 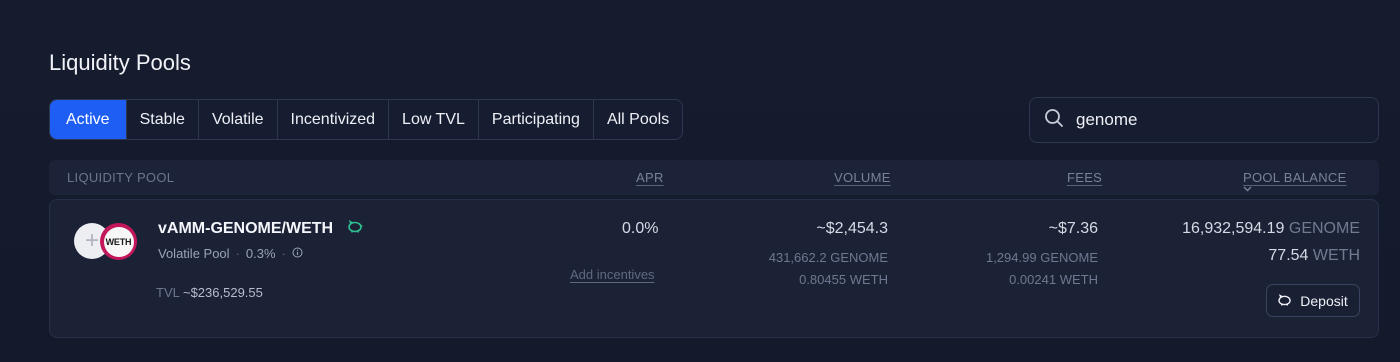 What do you see at coordinates (1033, 279) in the screenshot?
I see `fees-token1-amount: 0.00241` at bounding box center [1033, 279].